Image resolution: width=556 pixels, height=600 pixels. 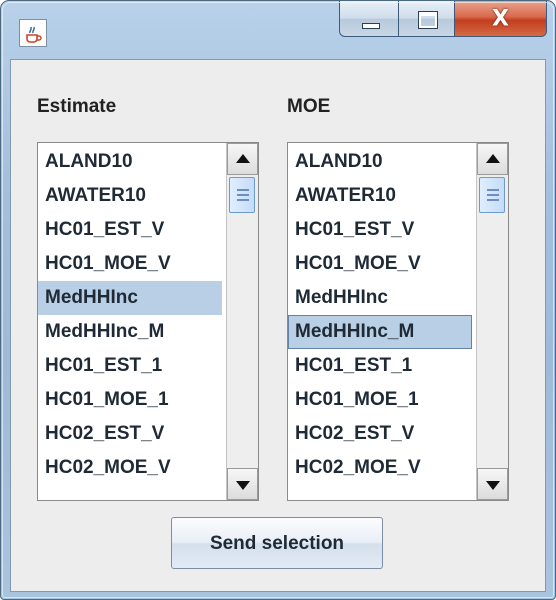 I want to click on caption-buttons: X, so click(x=443, y=22).